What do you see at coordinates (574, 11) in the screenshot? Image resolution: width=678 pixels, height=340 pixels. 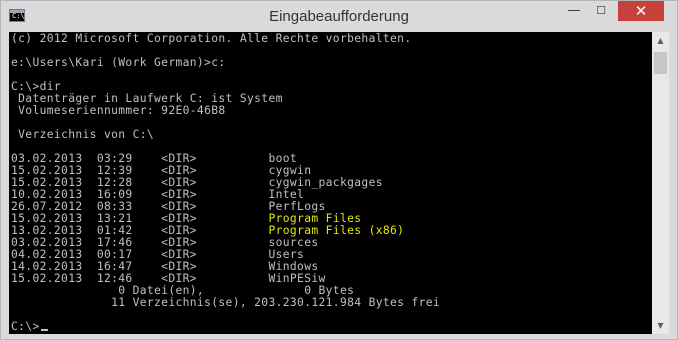 I see `minimize-button: —` at bounding box center [574, 11].